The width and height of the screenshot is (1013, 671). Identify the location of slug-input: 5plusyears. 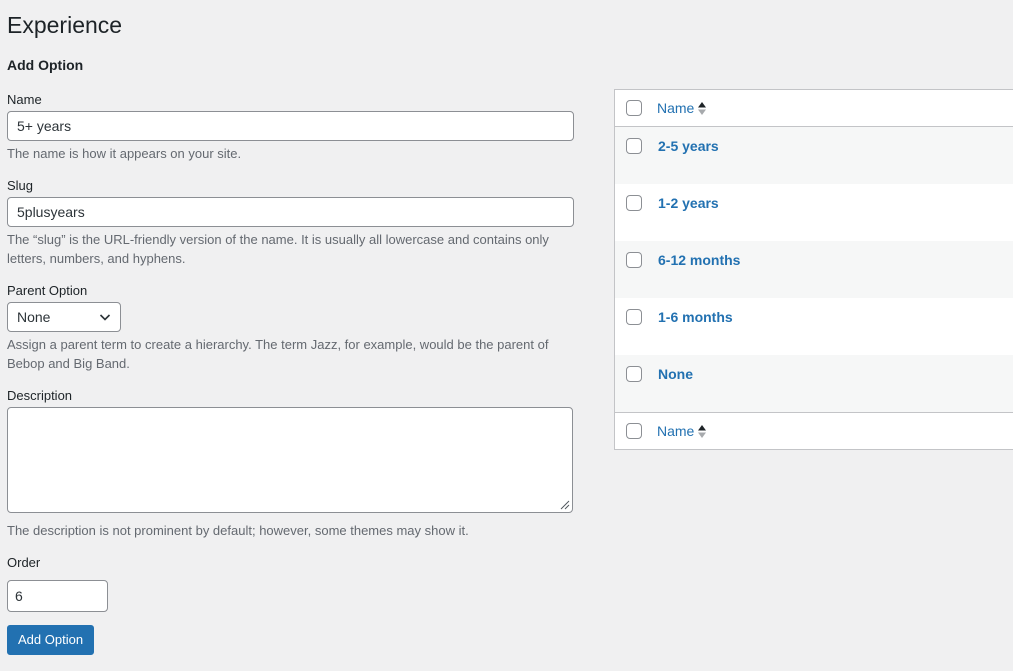
(290, 211).